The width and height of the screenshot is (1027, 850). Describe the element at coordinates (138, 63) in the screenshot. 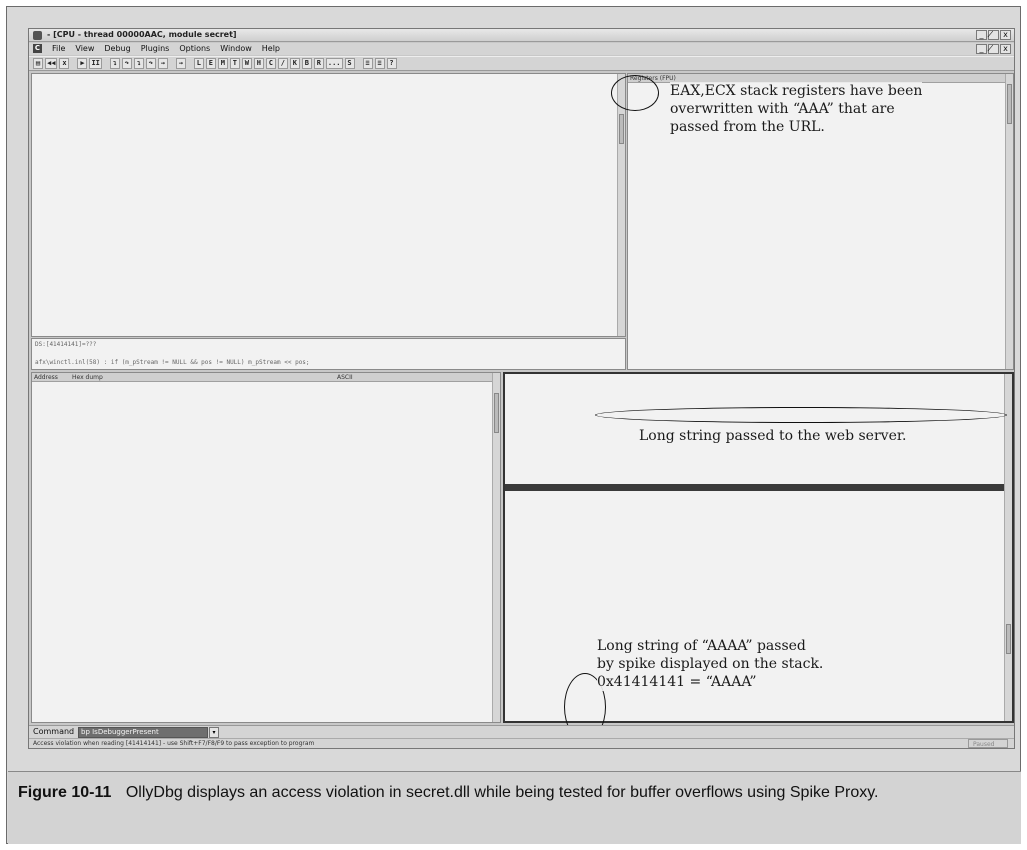

I see `trace-into-button: ↴` at that location.